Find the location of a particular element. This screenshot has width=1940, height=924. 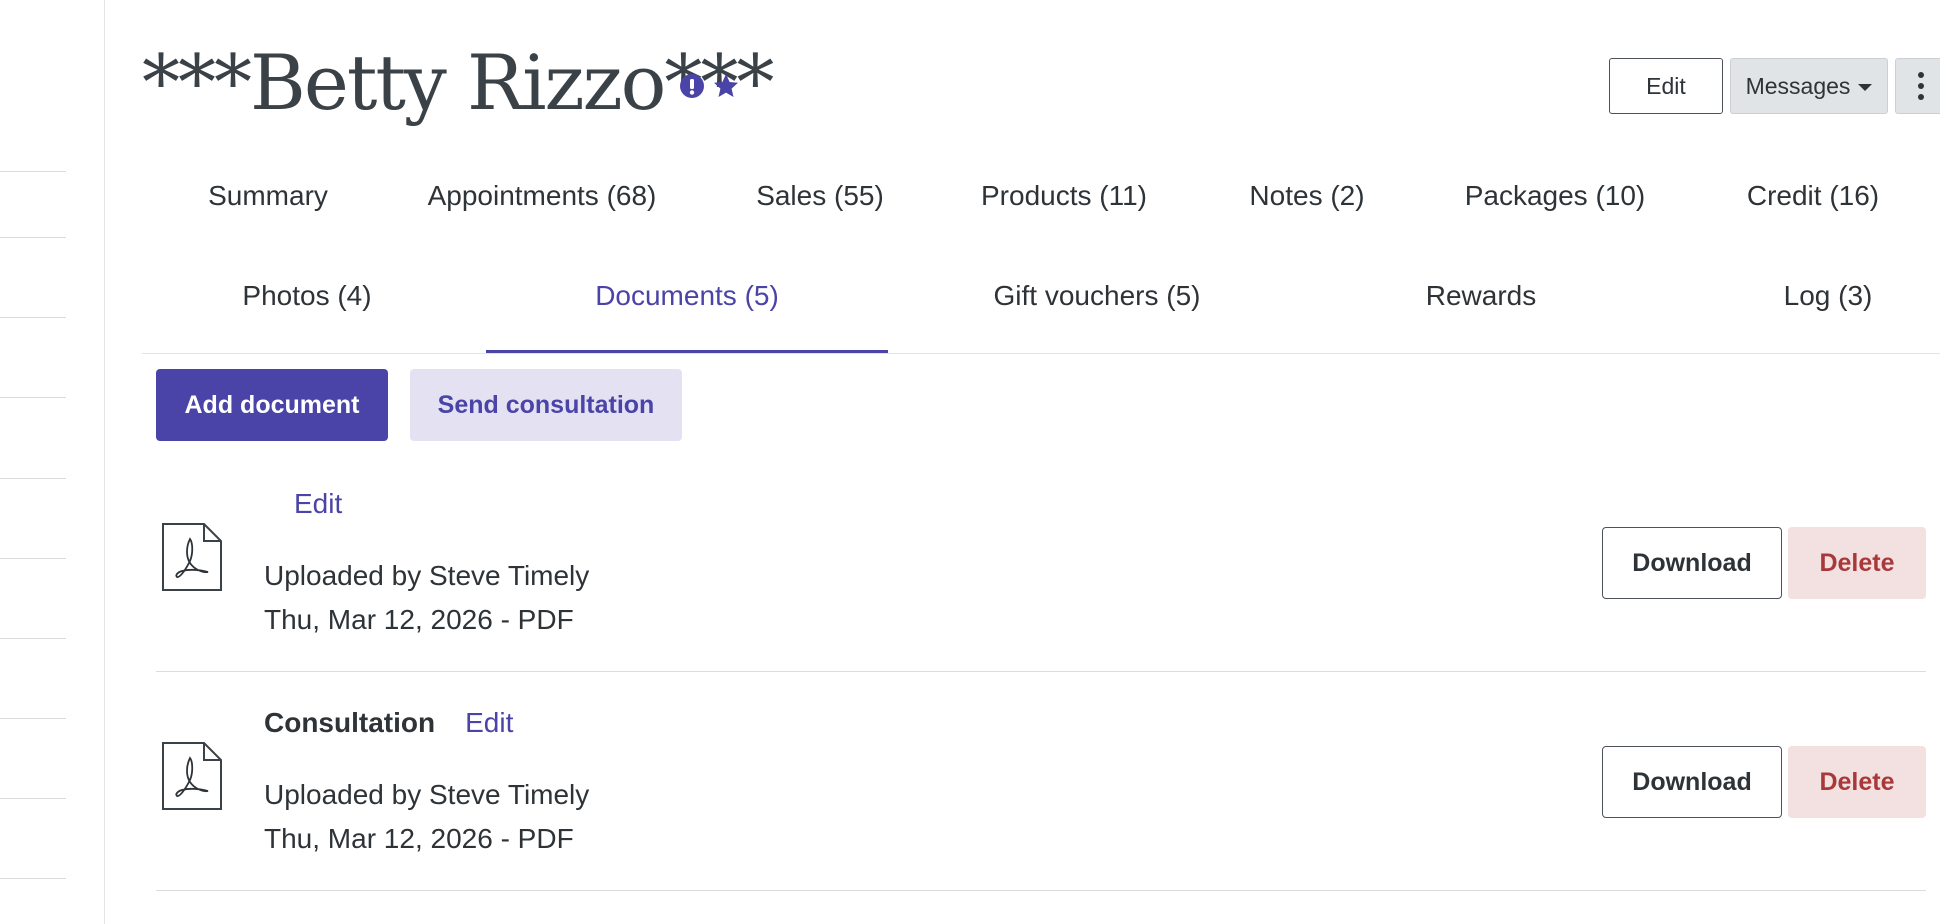

star-icon is located at coordinates (726, 86).